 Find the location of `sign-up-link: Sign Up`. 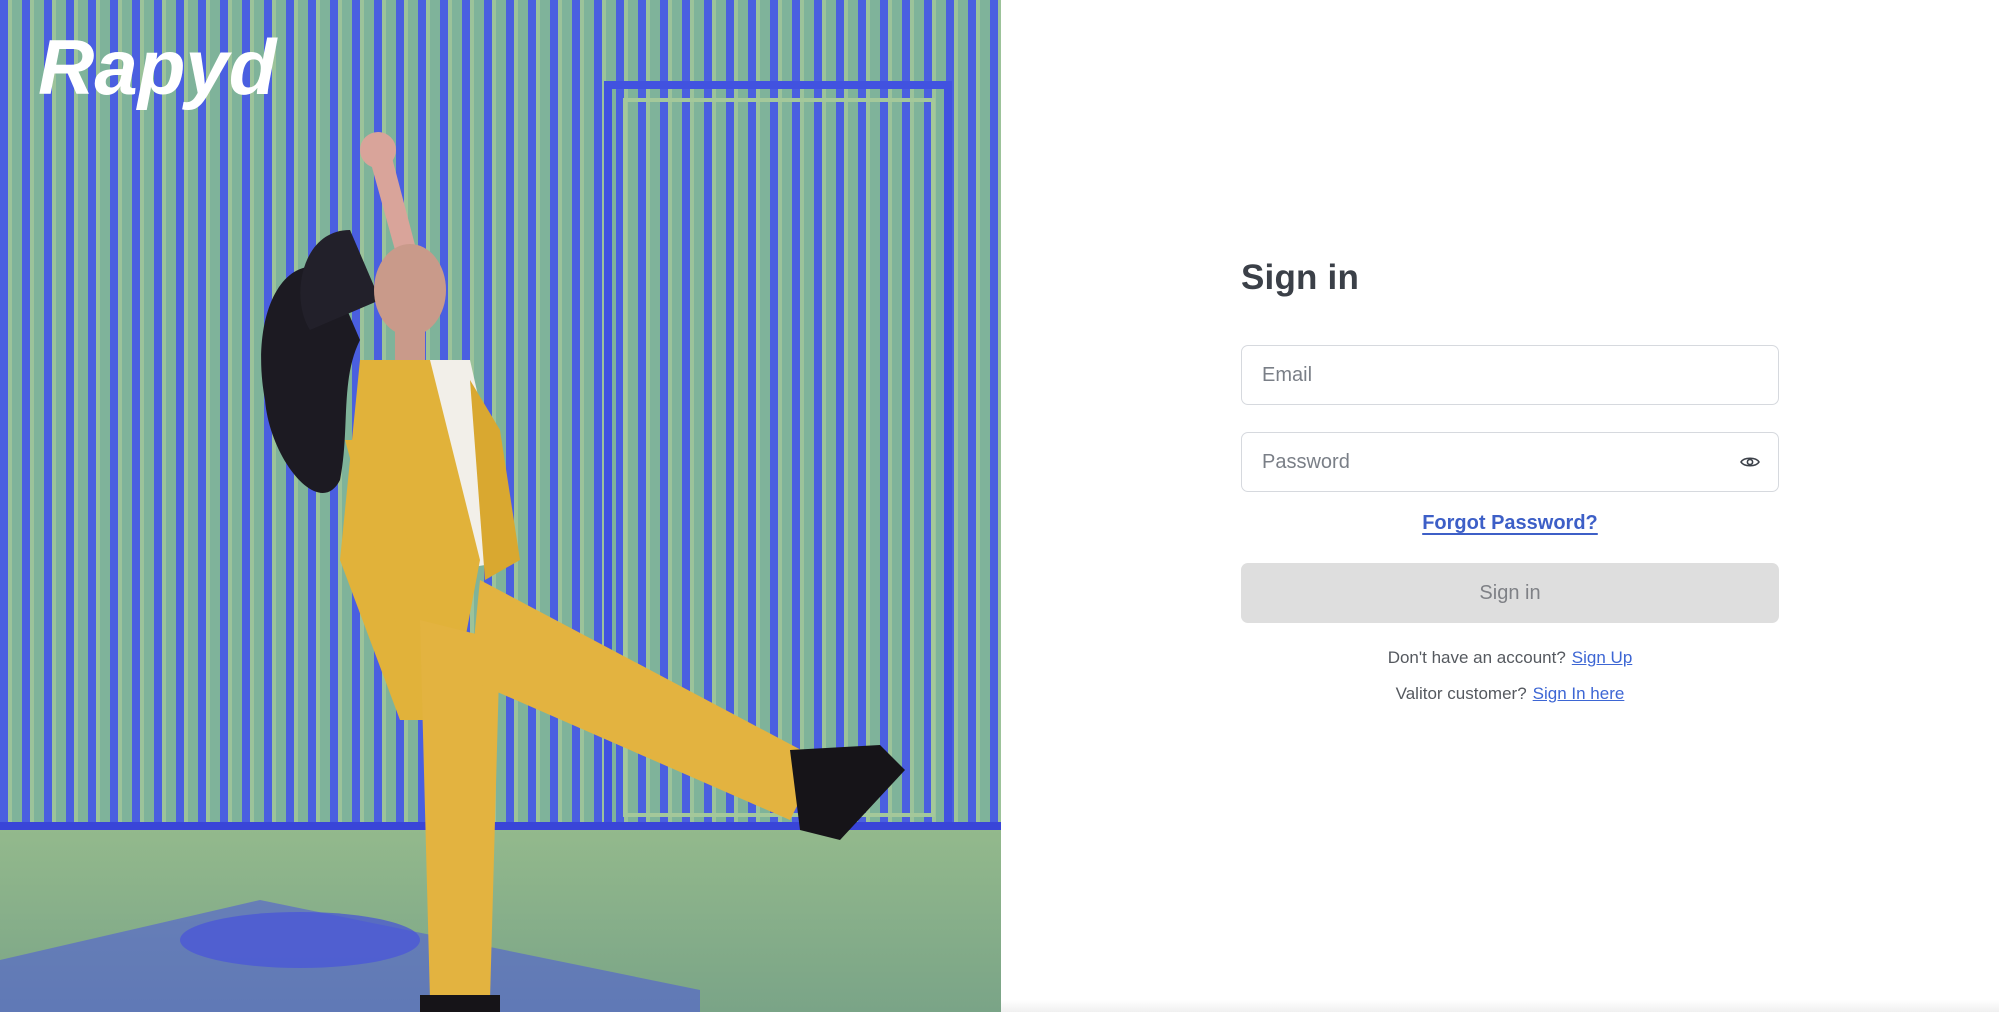

sign-up-link: Sign Up is located at coordinates (1602, 657).